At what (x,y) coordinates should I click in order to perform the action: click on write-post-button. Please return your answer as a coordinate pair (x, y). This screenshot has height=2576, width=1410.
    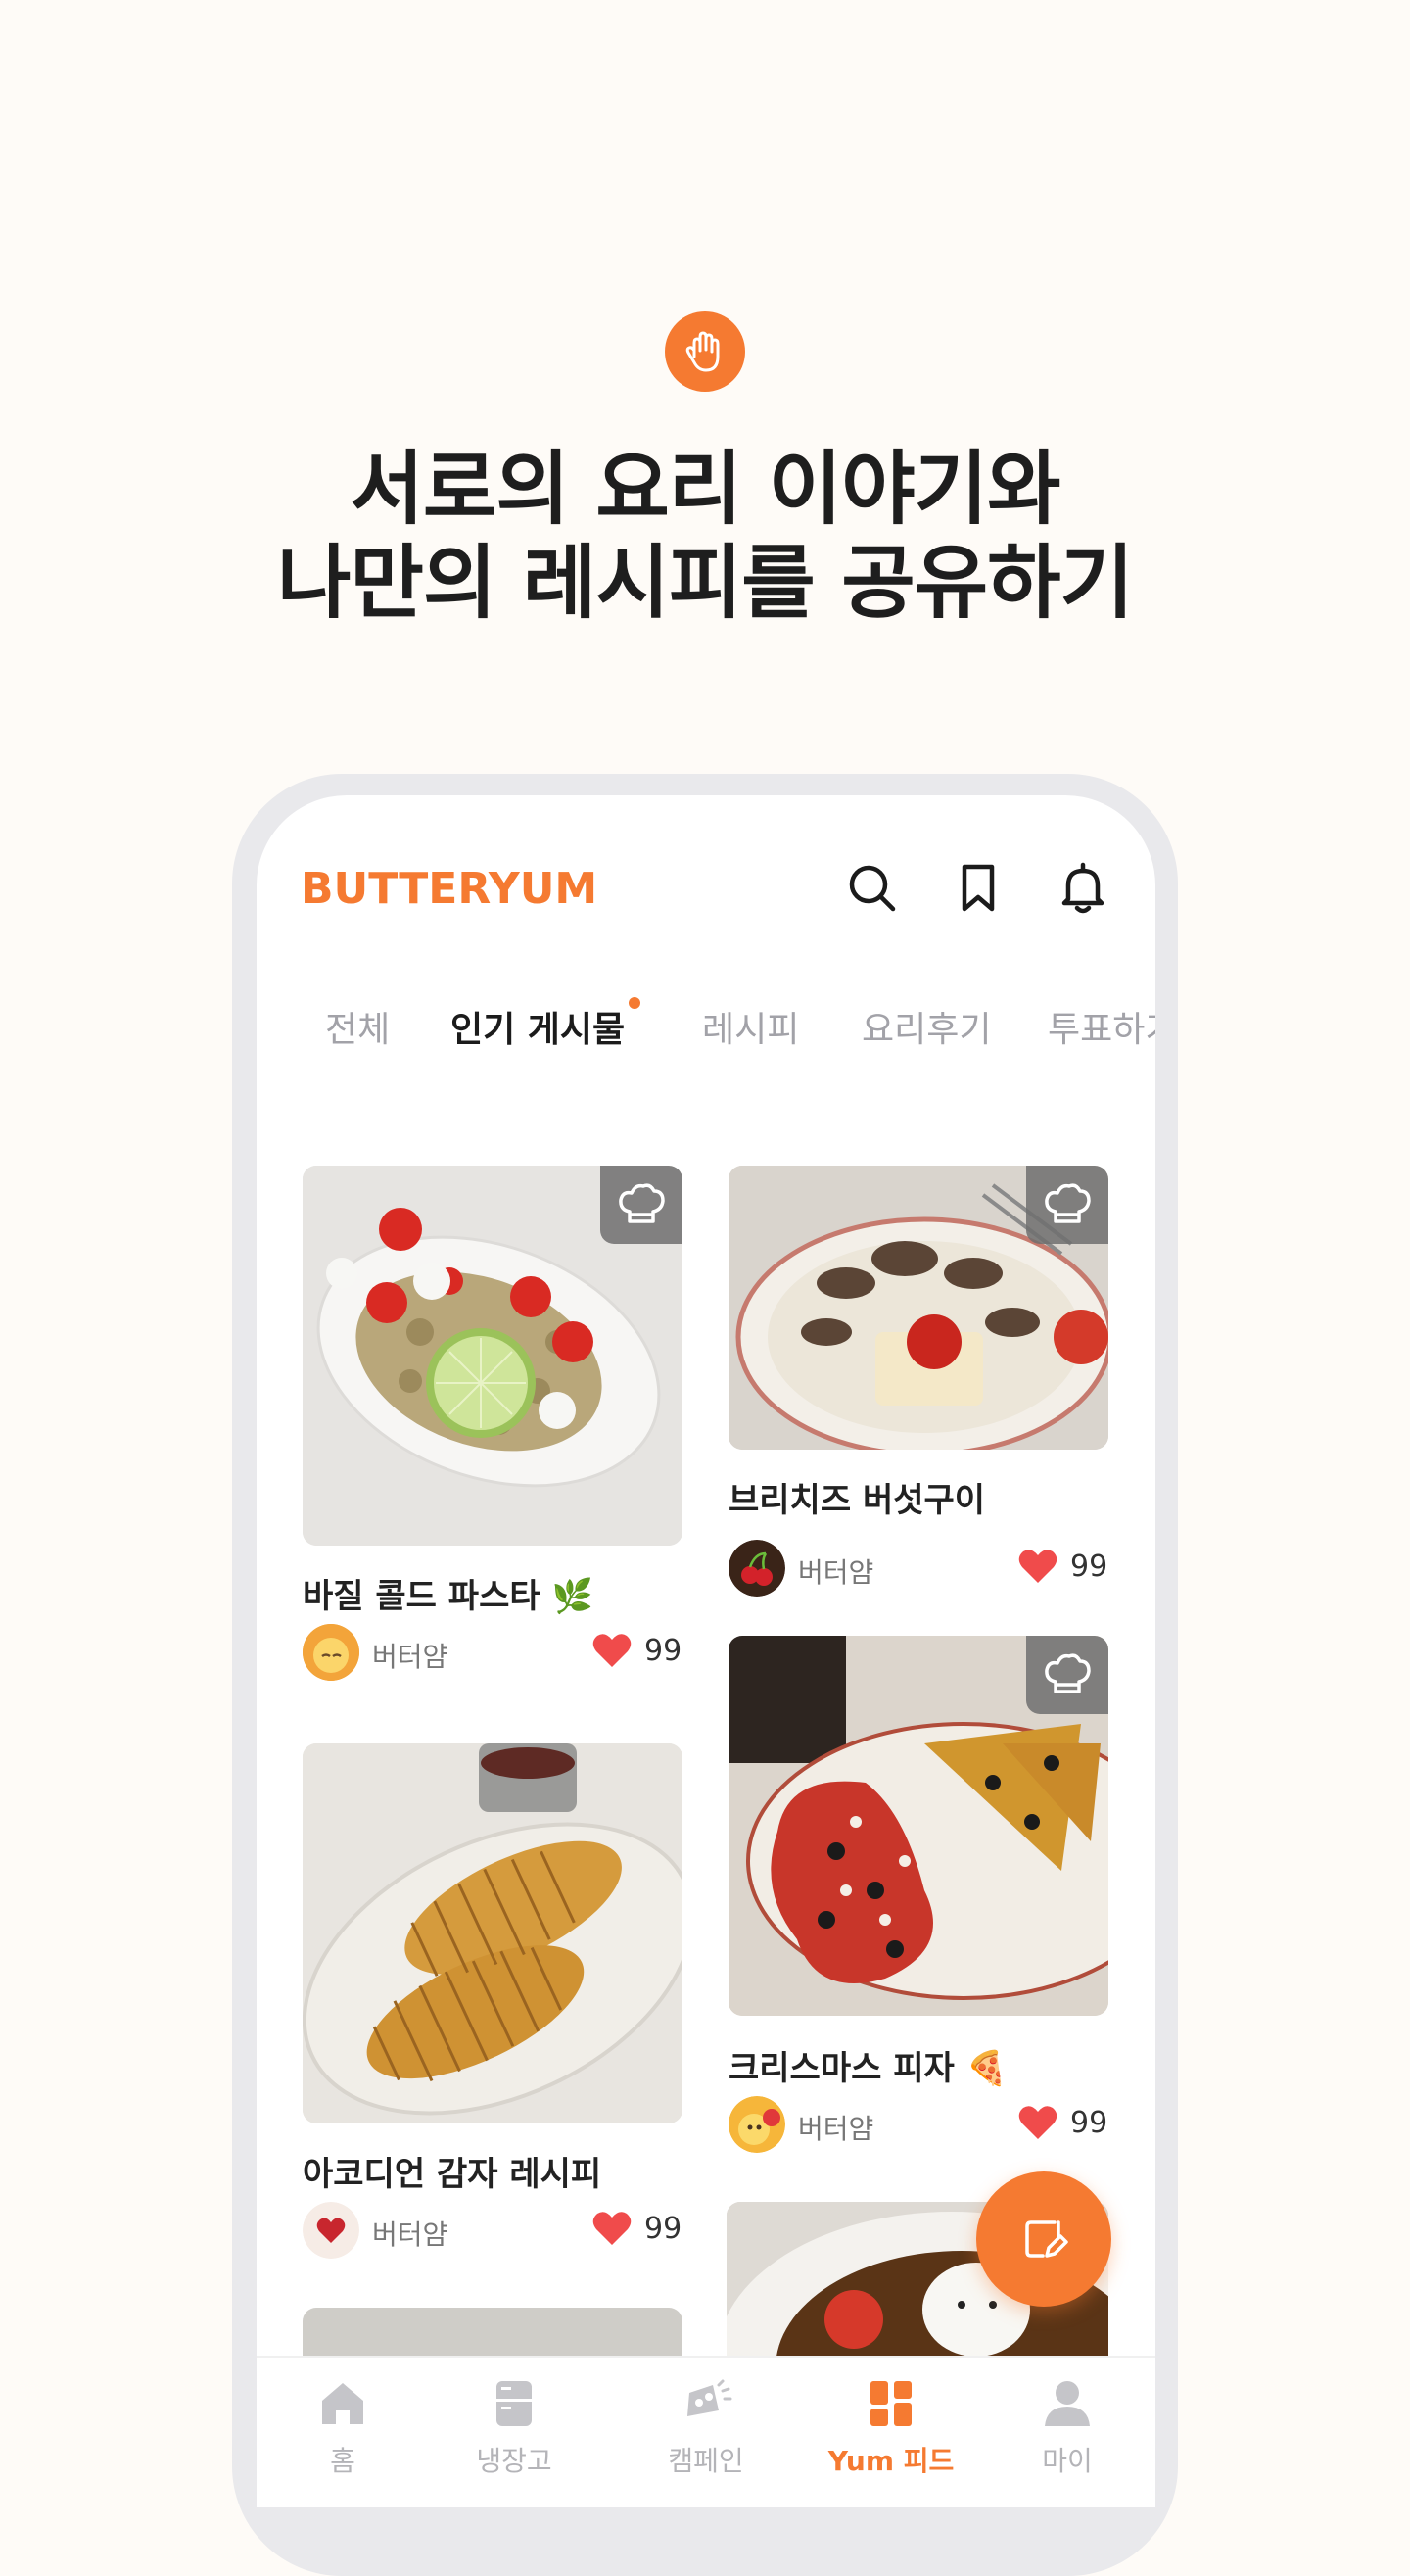
    Looking at the image, I should click on (1043, 2239).